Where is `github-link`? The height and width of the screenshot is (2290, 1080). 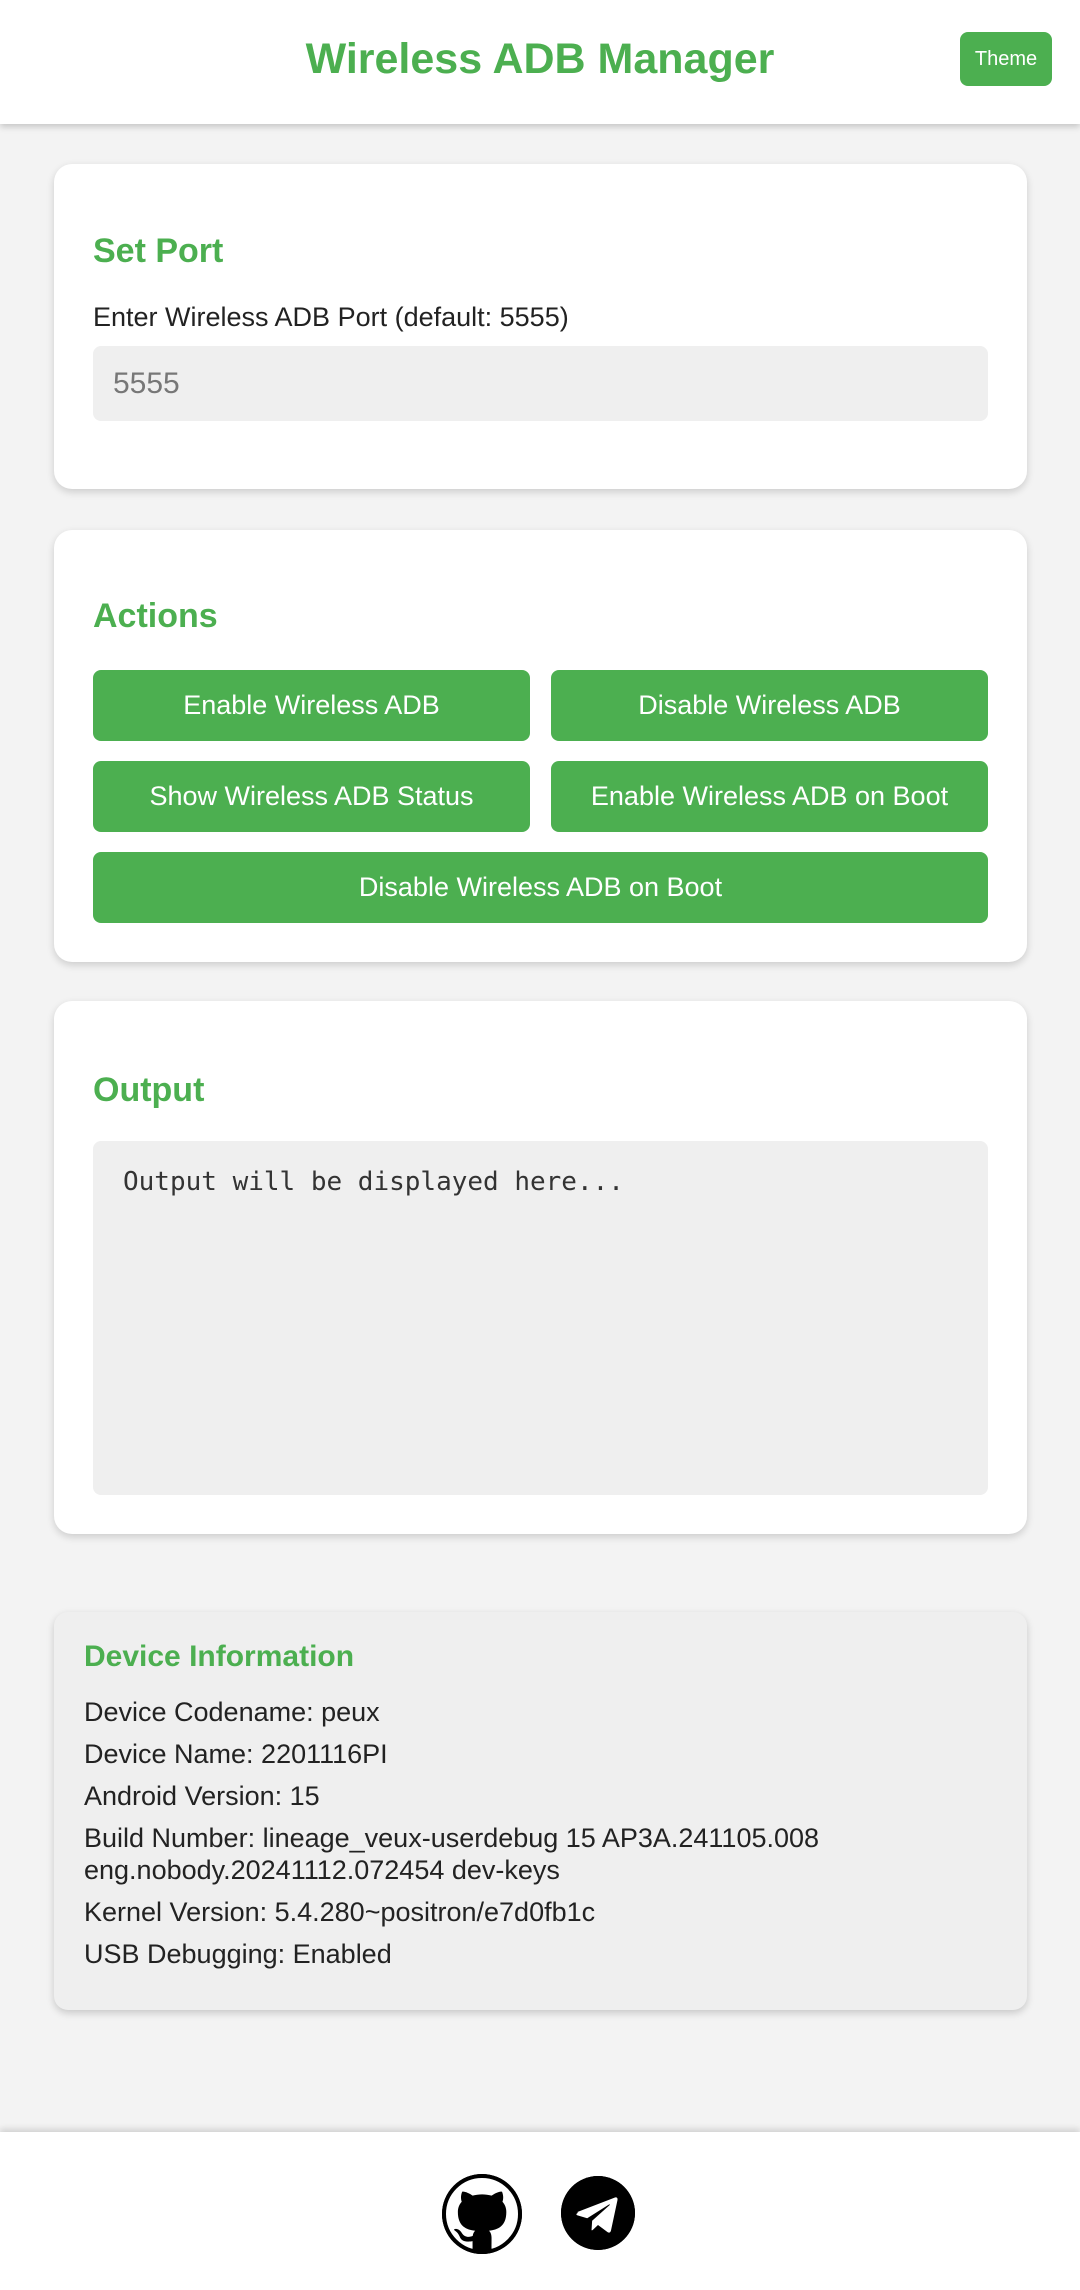 github-link is located at coordinates (482, 2214).